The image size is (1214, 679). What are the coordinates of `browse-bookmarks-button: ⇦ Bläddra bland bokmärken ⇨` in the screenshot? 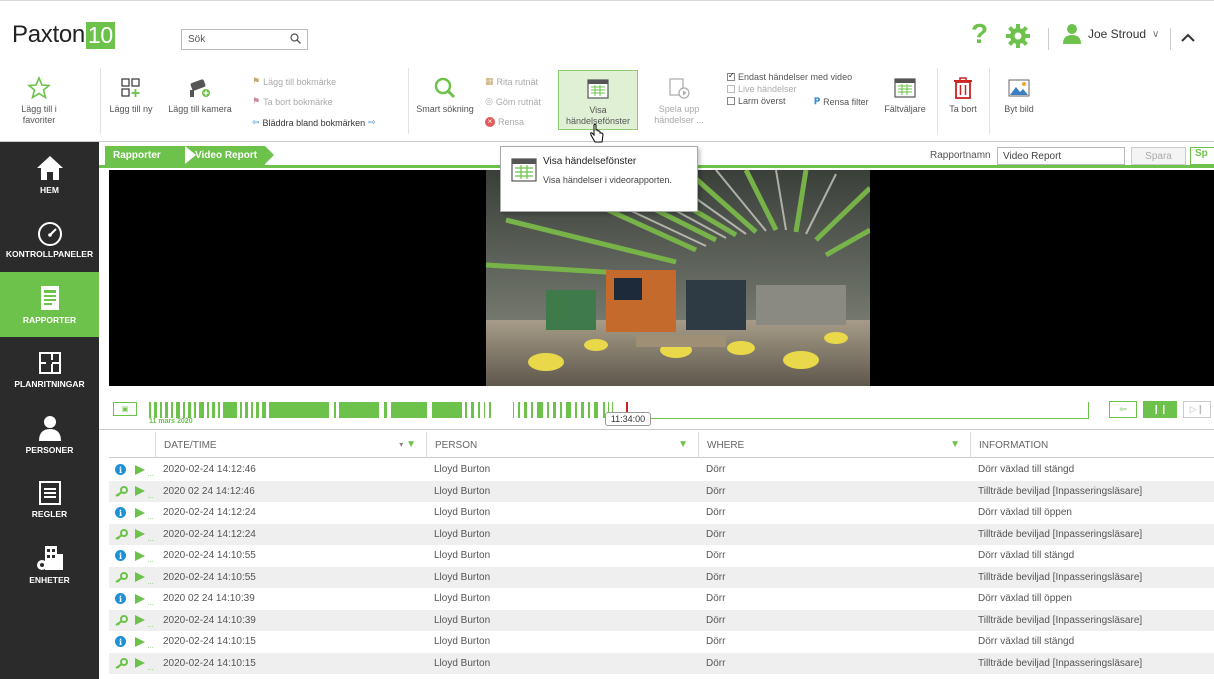 It's located at (314, 122).